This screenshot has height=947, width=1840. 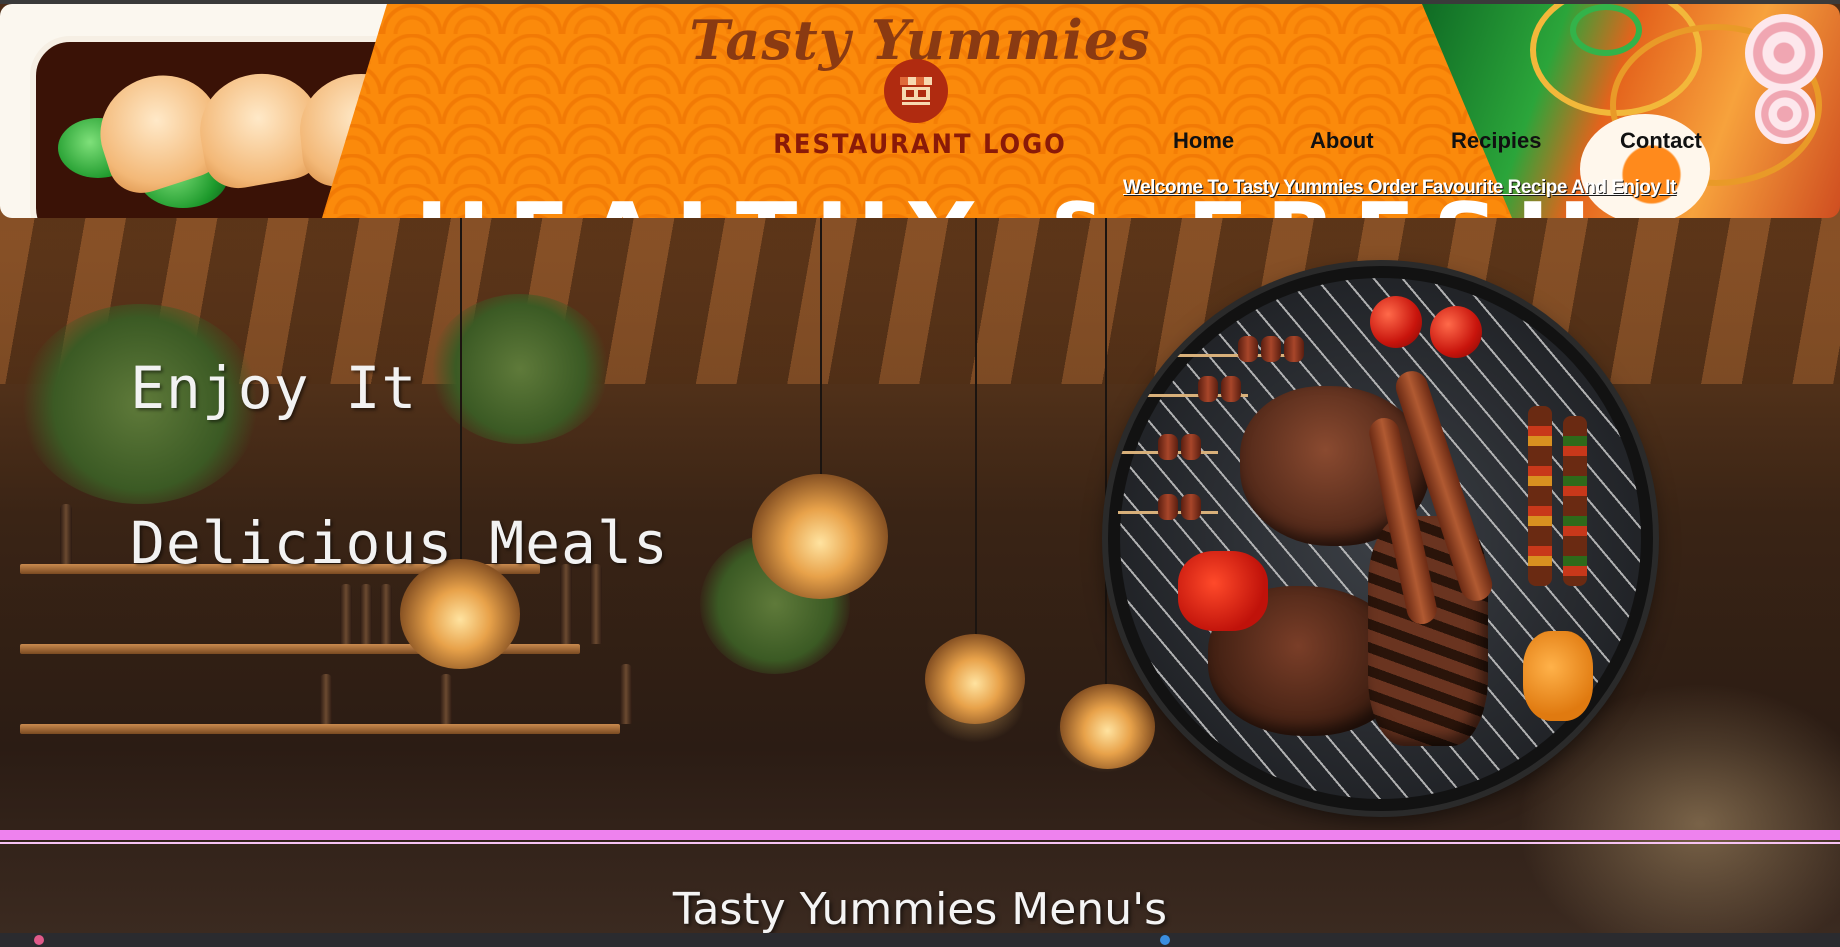 What do you see at coordinates (1342, 141) in the screenshot?
I see `nav-about: About` at bounding box center [1342, 141].